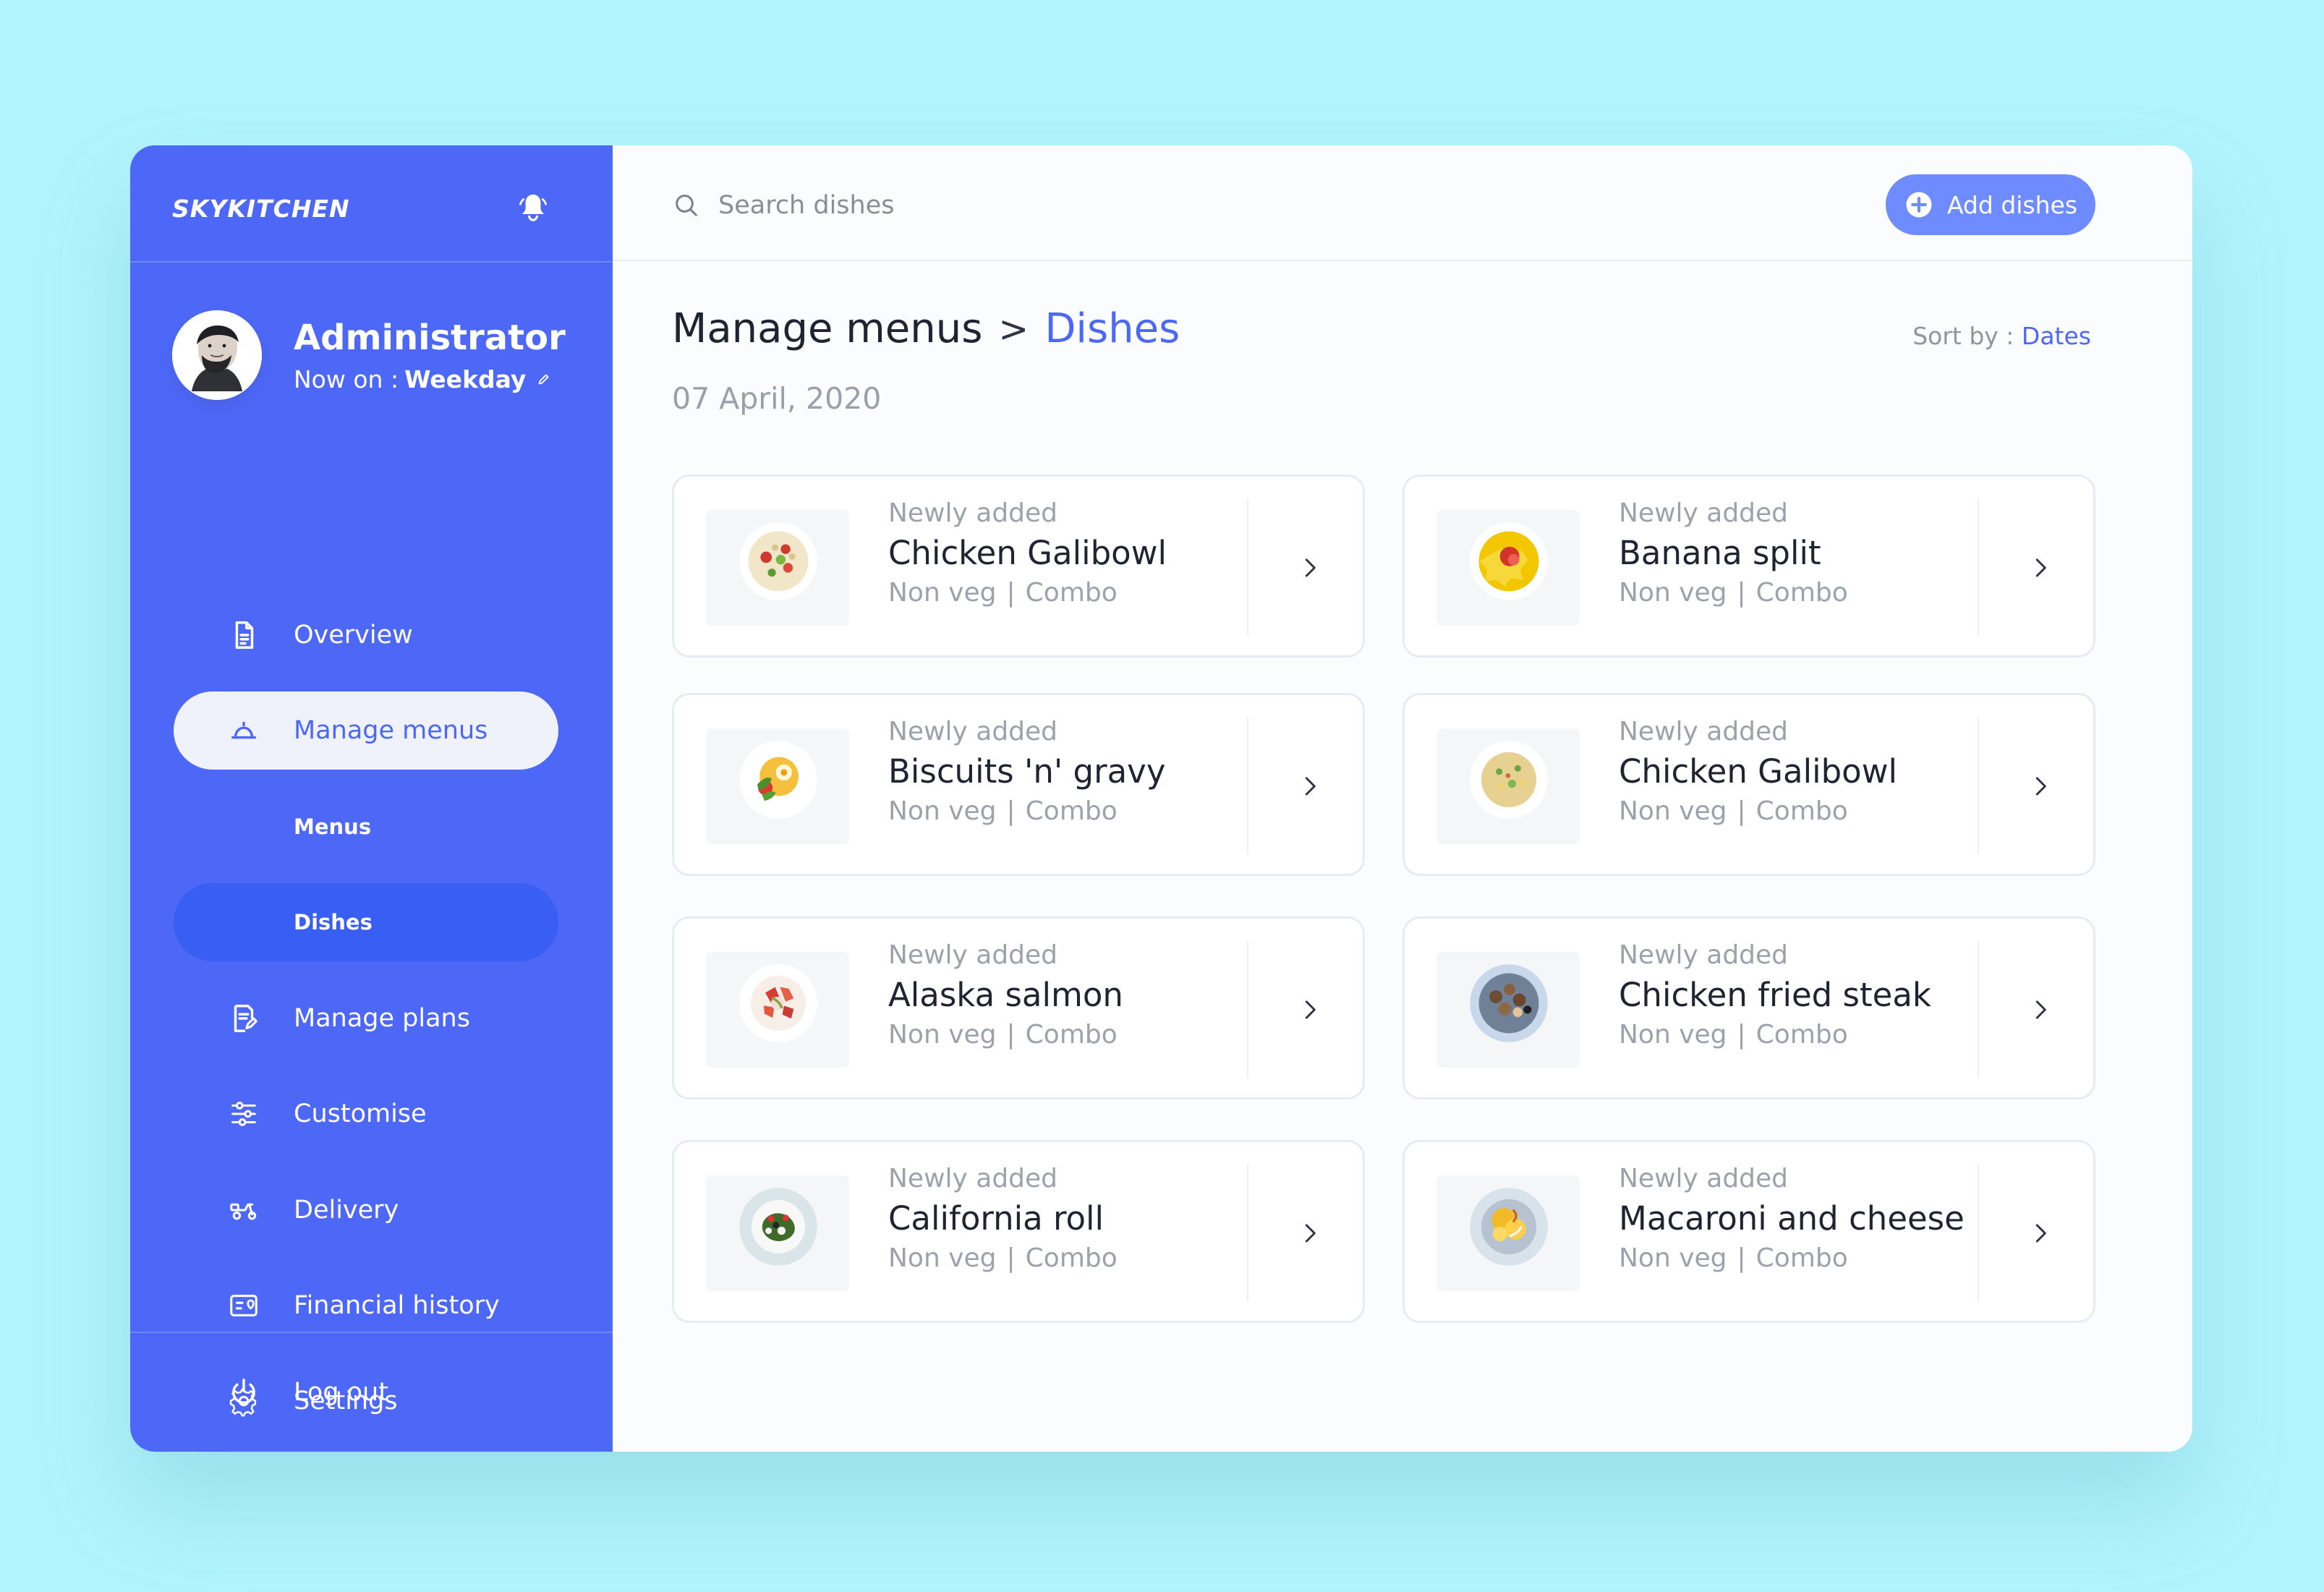  What do you see at coordinates (243, 1305) in the screenshot?
I see `finance-icon` at bounding box center [243, 1305].